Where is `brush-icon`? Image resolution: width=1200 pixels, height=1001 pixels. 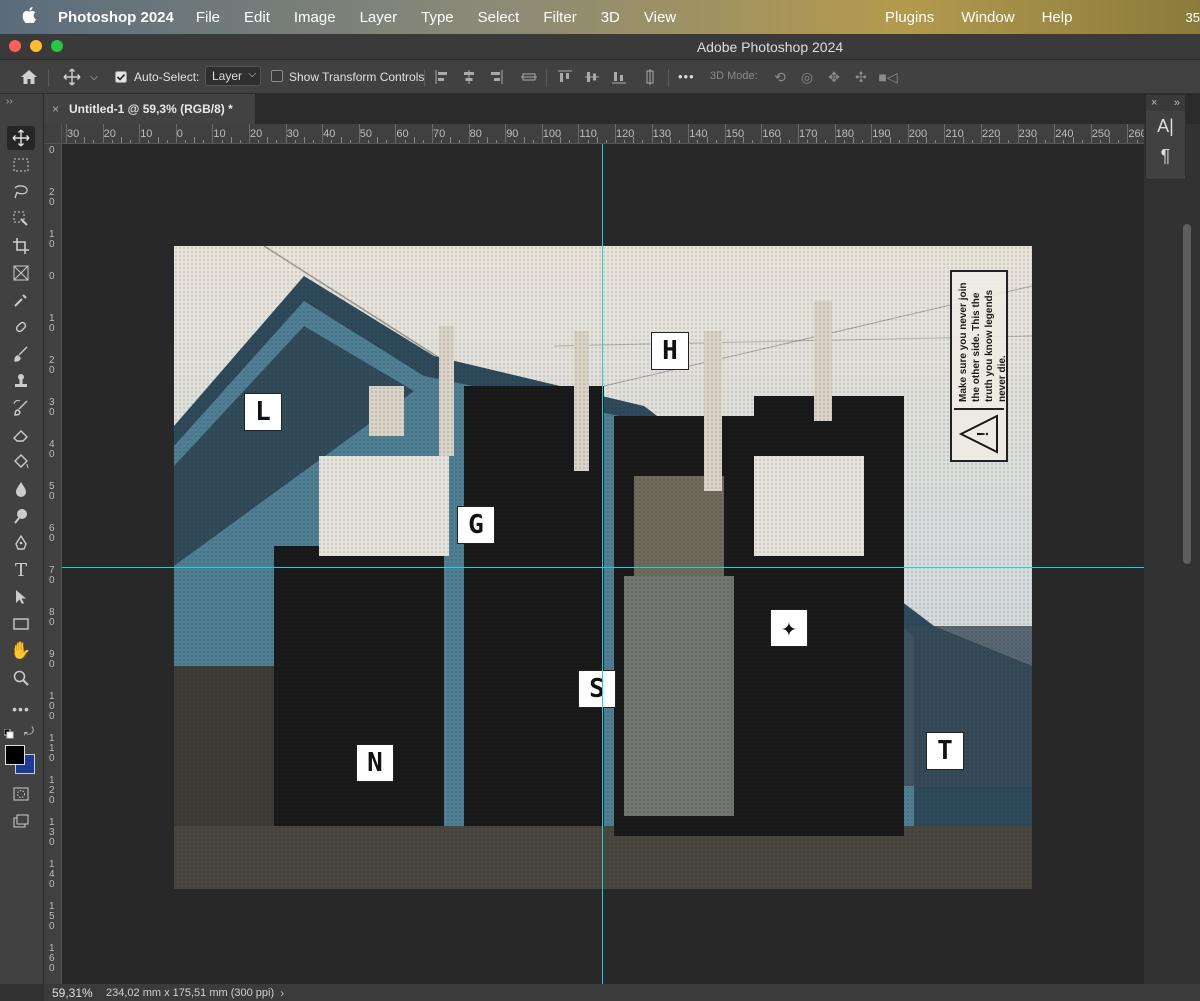 brush-icon is located at coordinates (21, 354).